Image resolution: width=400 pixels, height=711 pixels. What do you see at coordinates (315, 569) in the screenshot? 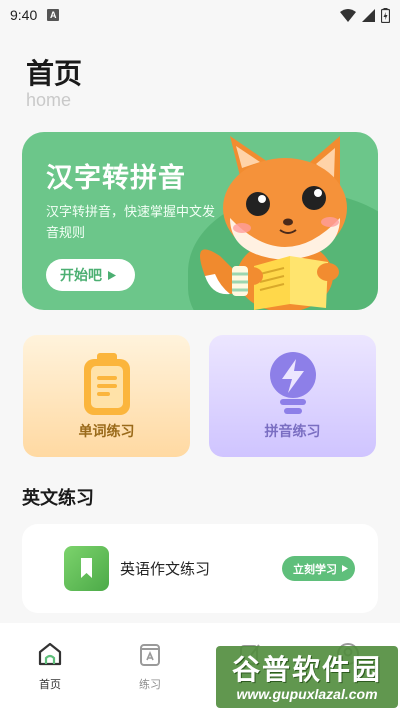
I see `learn-now-label: 立刻学习` at bounding box center [315, 569].